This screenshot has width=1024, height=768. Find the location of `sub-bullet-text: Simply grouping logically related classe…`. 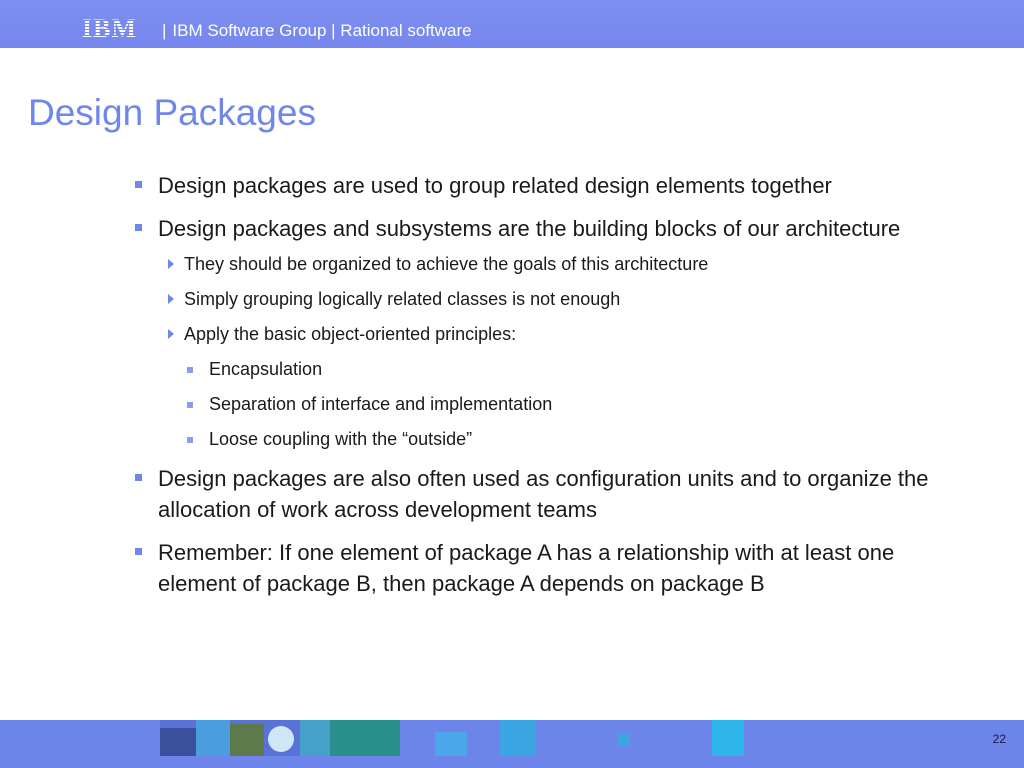

sub-bullet-text: Simply grouping logically related classe… is located at coordinates (402, 299).